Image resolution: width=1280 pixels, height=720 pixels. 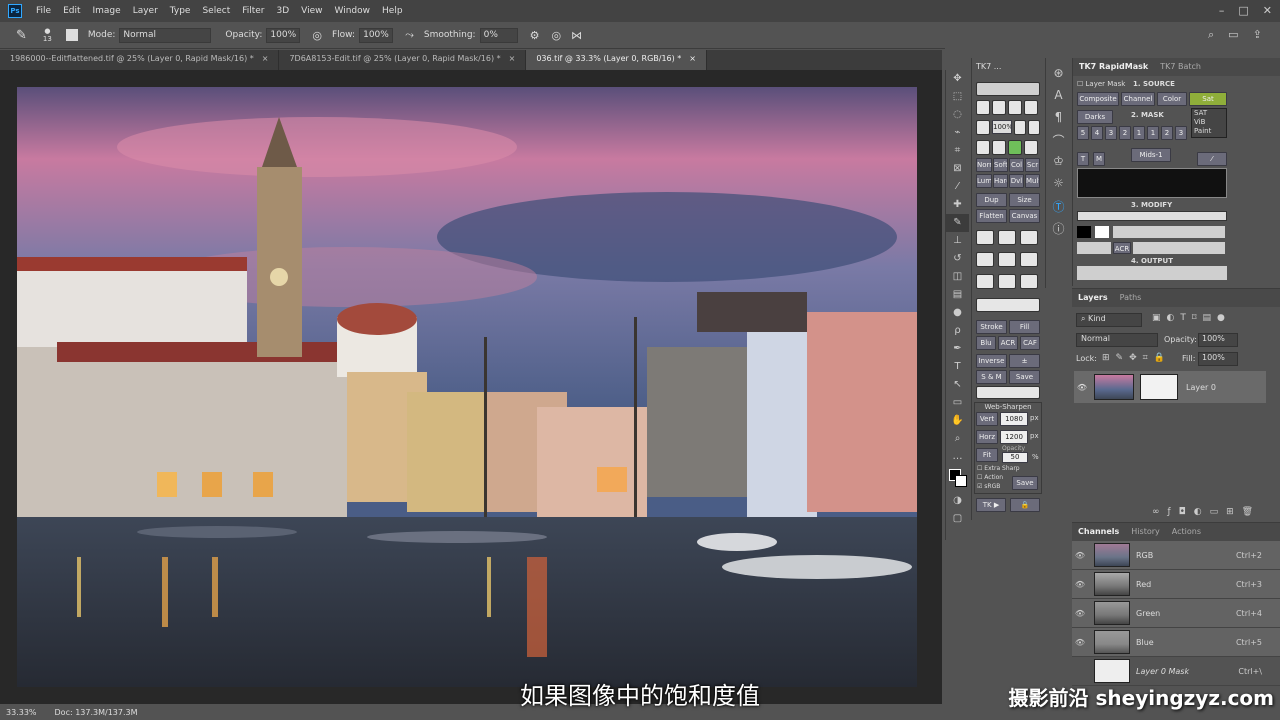 What do you see at coordinates (957, 169) in the screenshot?
I see `frame-tool-icon: ⊠` at bounding box center [957, 169].